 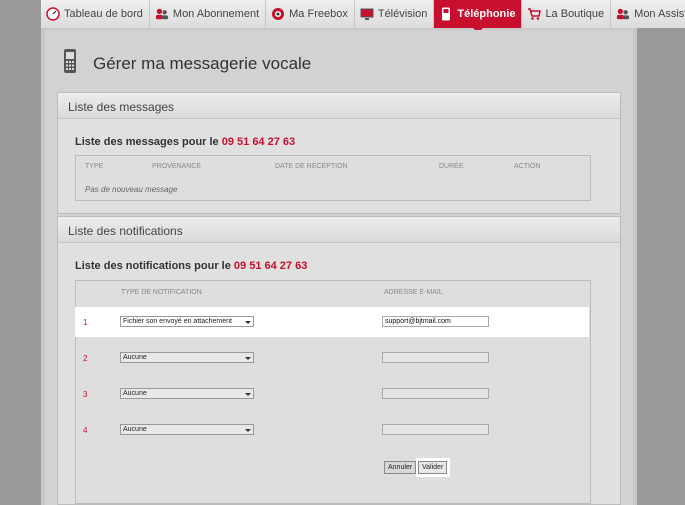 I want to click on nav-telephonie: Téléphonie, so click(x=478, y=16).